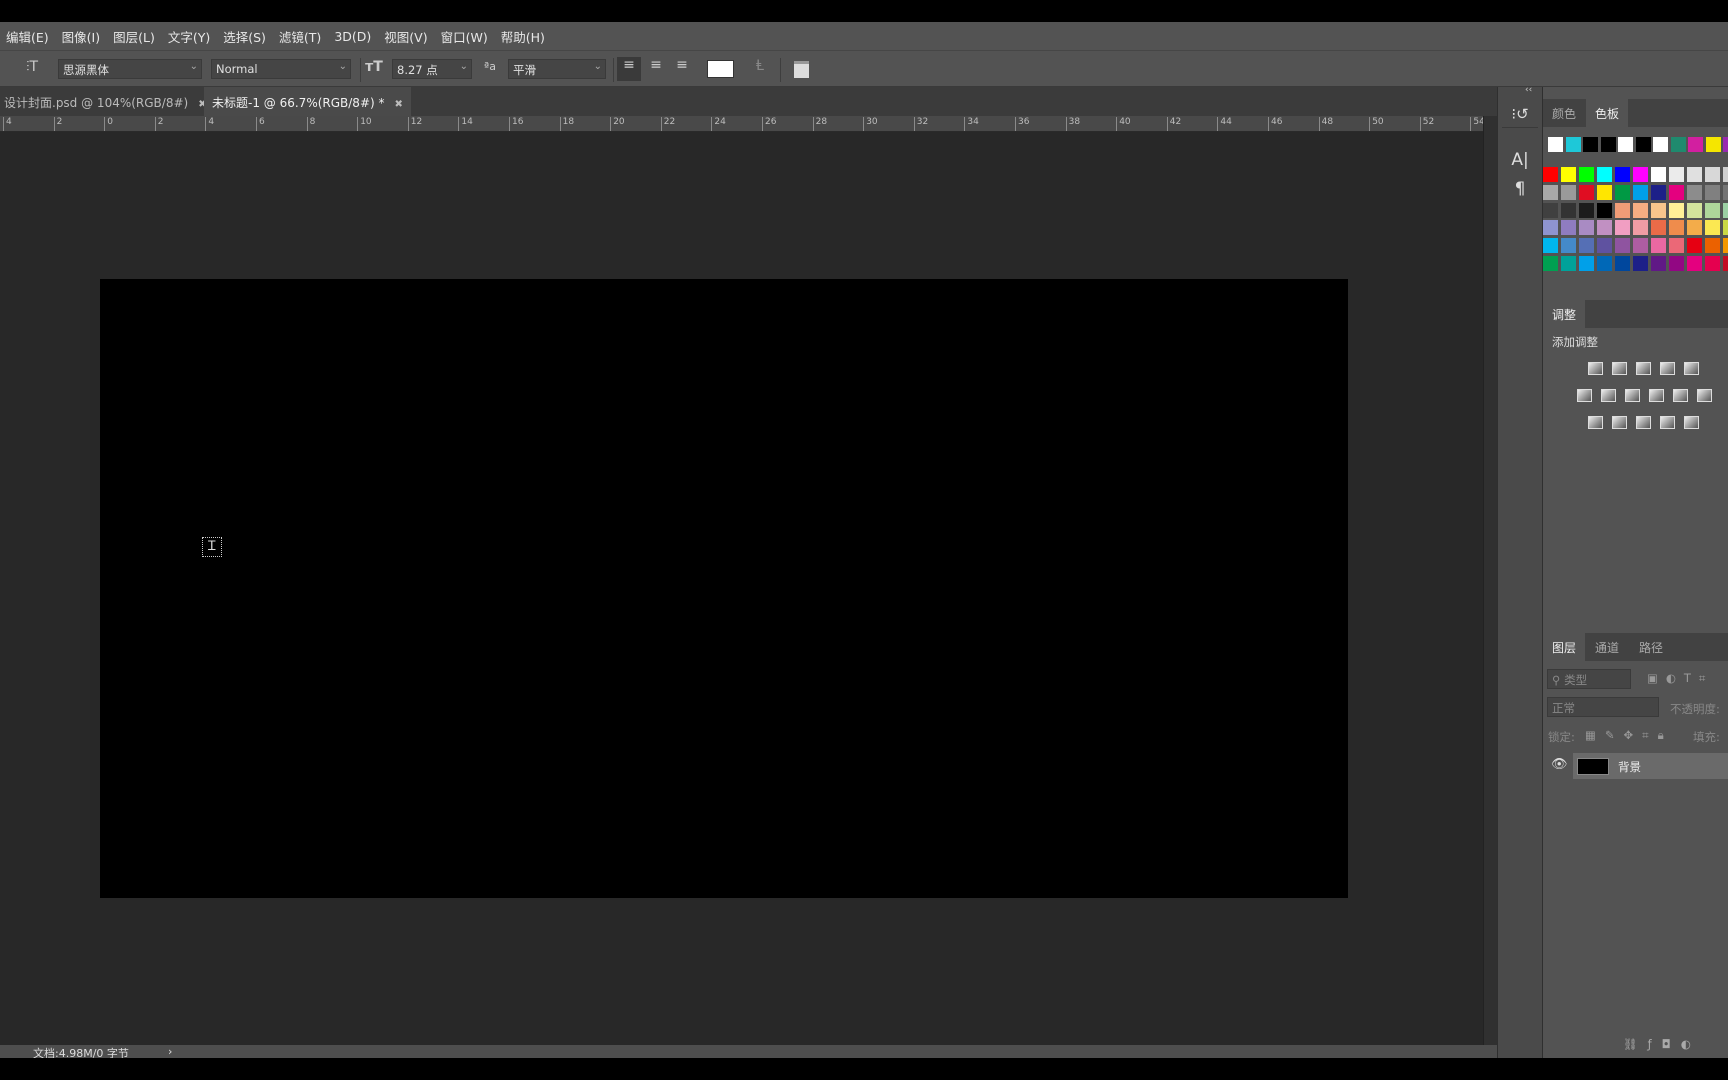 The image size is (1728, 1080). I want to click on align-left-icon: ≡, so click(629, 69).